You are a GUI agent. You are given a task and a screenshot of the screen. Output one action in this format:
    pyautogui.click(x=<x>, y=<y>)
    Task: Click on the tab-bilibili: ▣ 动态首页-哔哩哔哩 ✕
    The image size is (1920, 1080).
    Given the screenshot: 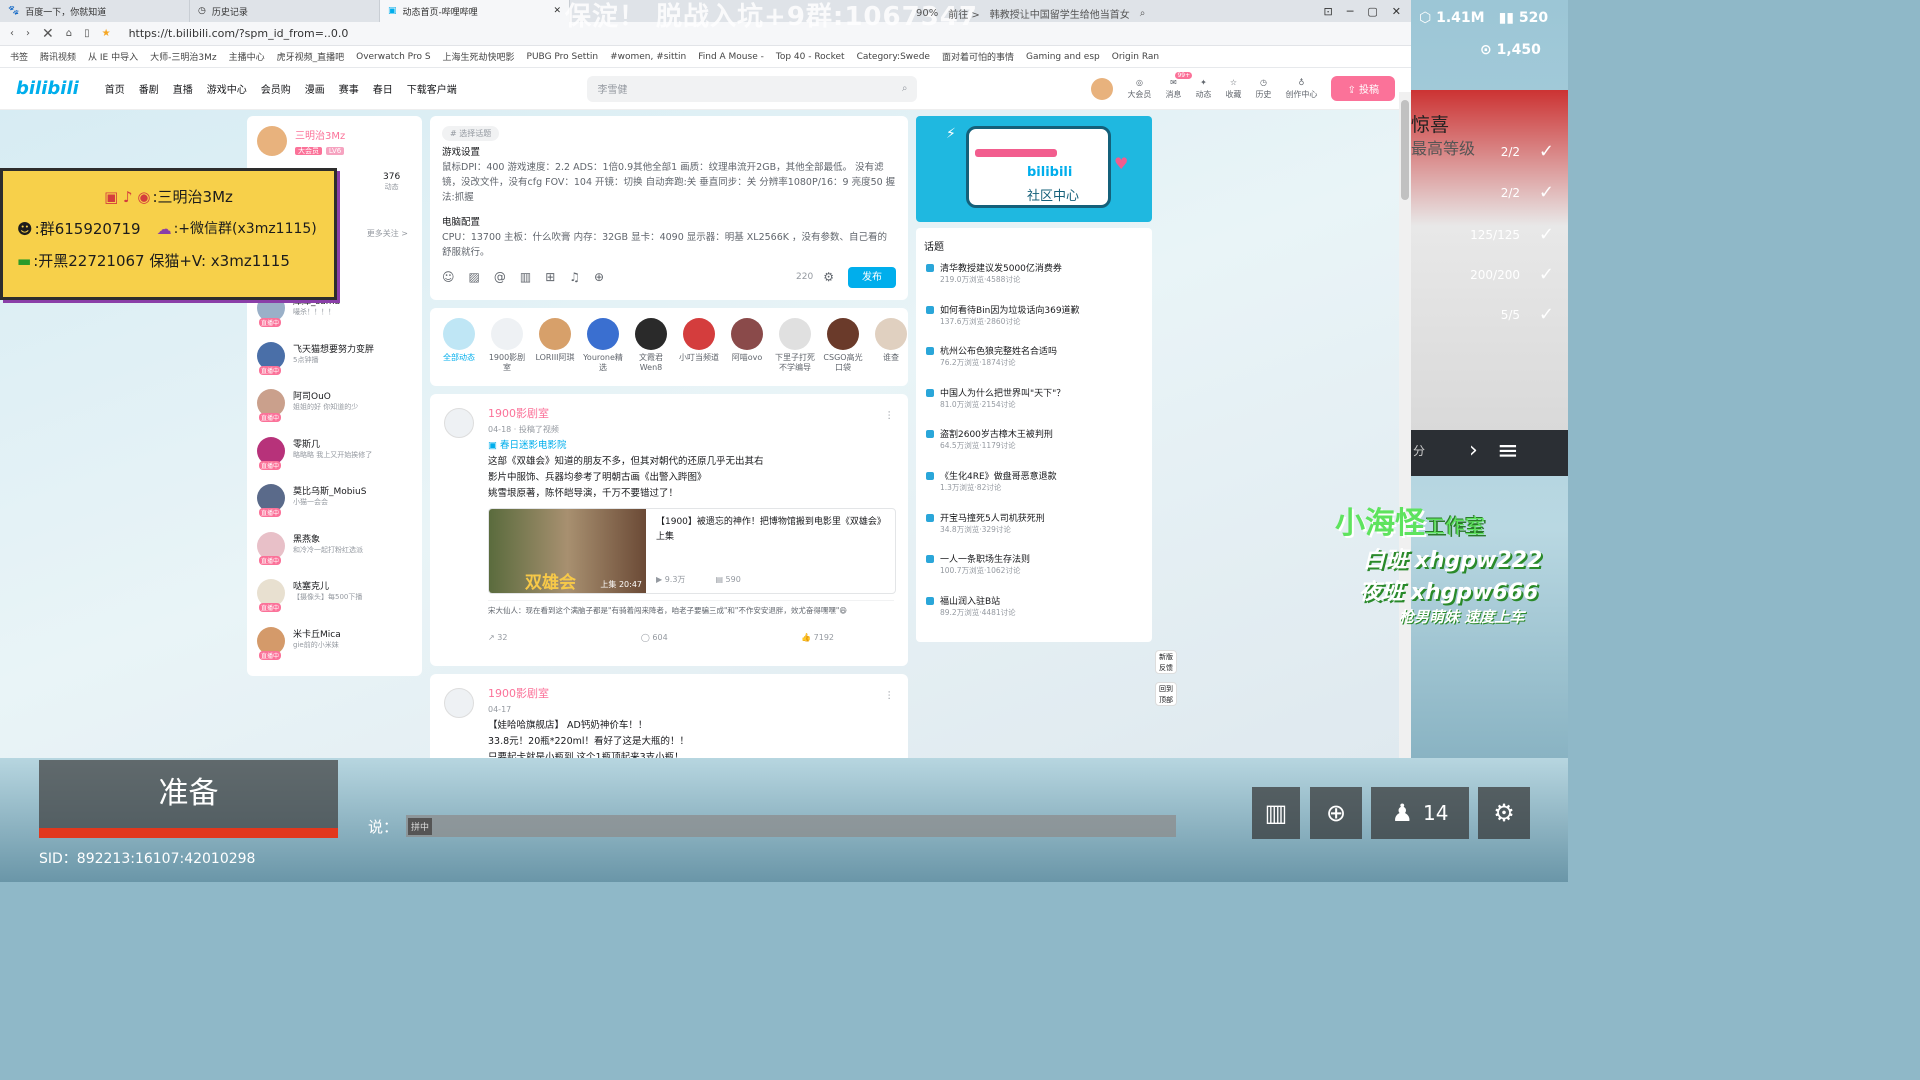 What is the action you would take?
    pyautogui.click(x=475, y=11)
    